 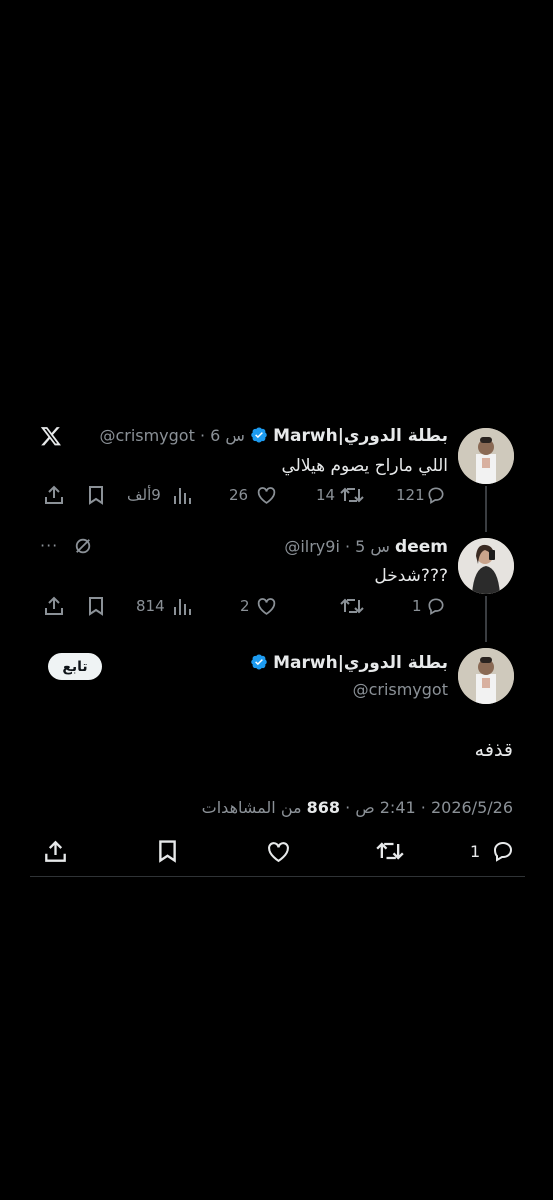 What do you see at coordinates (337, 546) in the screenshot?
I see `reply1-handle-time: @ilry9i · 5 س` at bounding box center [337, 546].